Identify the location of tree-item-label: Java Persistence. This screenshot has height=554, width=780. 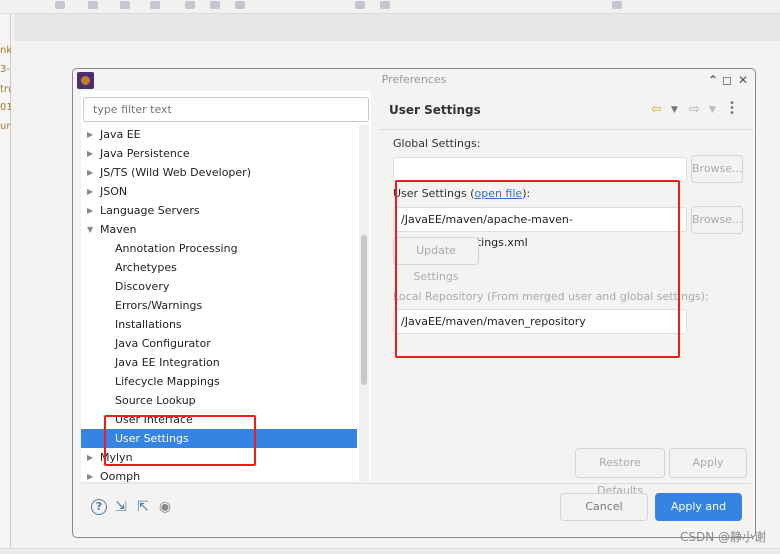
(145, 153).